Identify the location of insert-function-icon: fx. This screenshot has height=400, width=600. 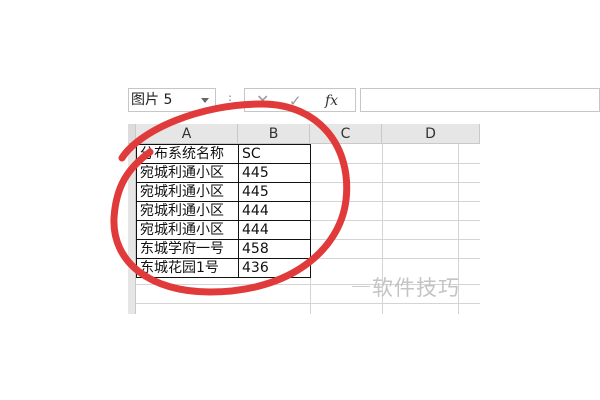
(331, 101).